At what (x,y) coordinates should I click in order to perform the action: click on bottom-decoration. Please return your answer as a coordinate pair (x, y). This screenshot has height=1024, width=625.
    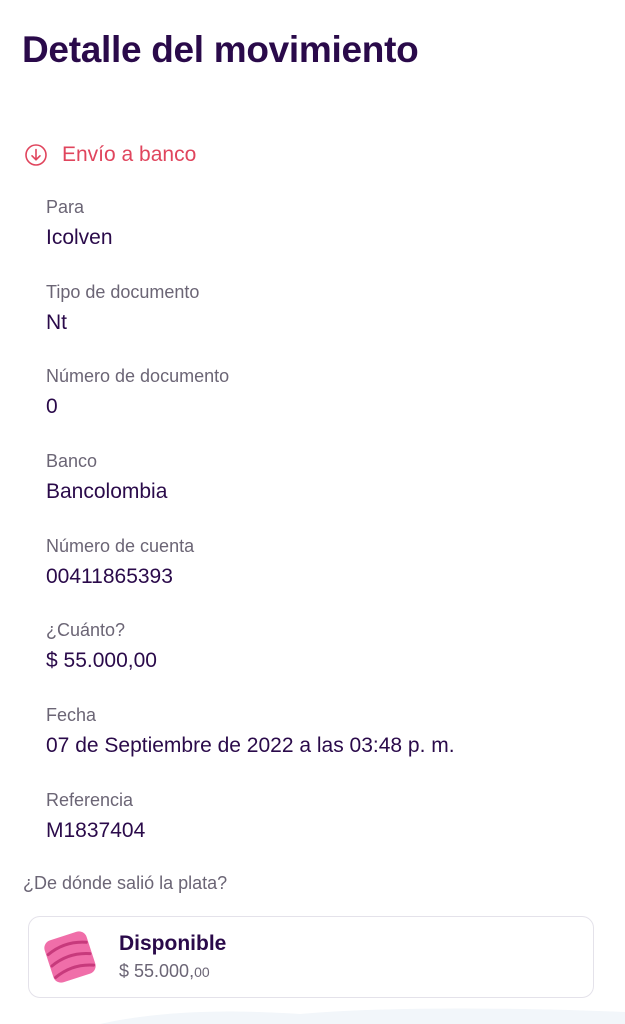
    Looking at the image, I should click on (362, 1016).